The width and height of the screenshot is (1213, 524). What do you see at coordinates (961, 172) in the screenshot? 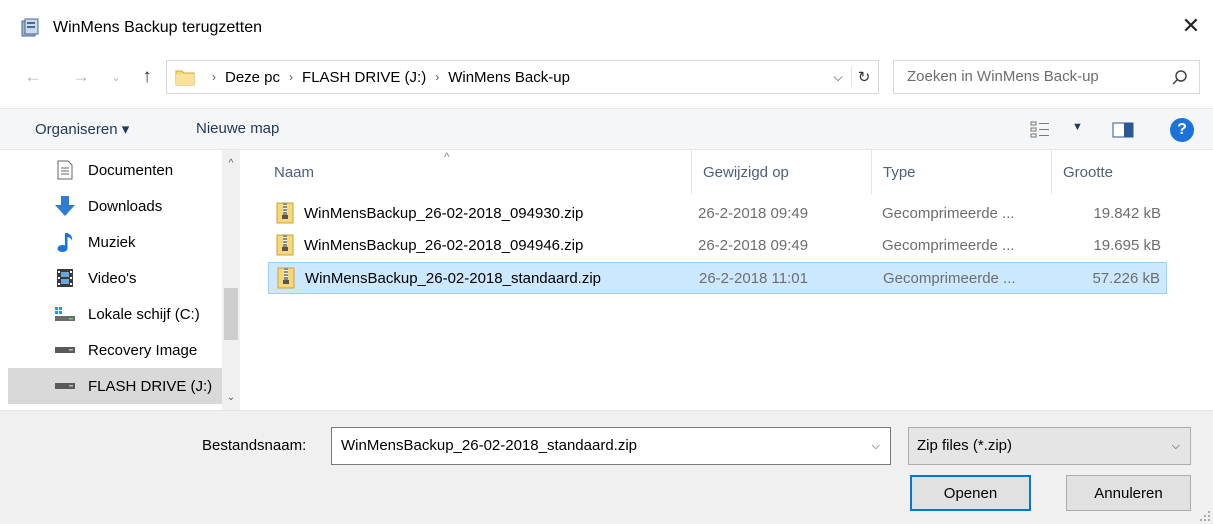
I see `column-header-type: Type` at bounding box center [961, 172].